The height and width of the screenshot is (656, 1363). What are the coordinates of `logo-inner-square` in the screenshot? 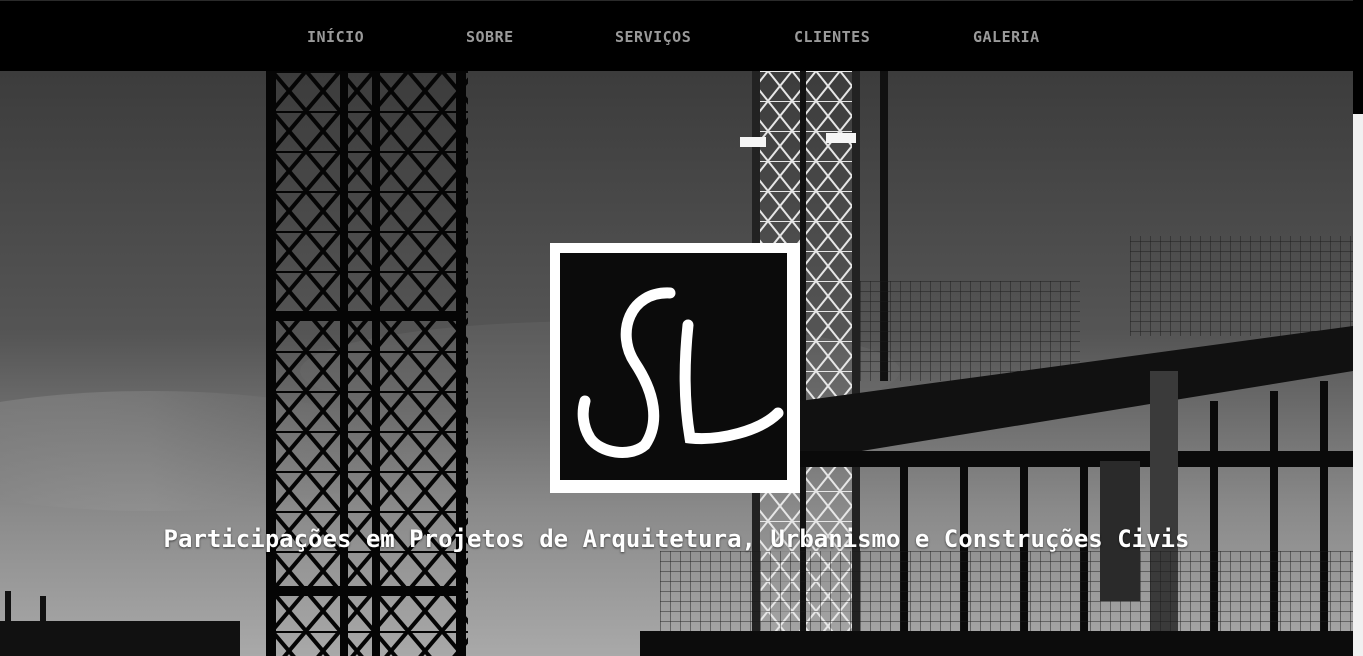 It's located at (673, 366).